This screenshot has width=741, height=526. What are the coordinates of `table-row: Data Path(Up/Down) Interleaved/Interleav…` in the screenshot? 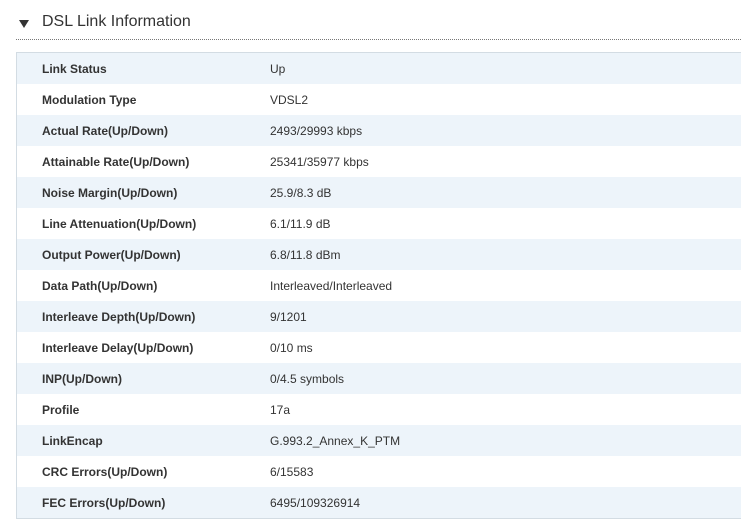 It's located at (379, 285).